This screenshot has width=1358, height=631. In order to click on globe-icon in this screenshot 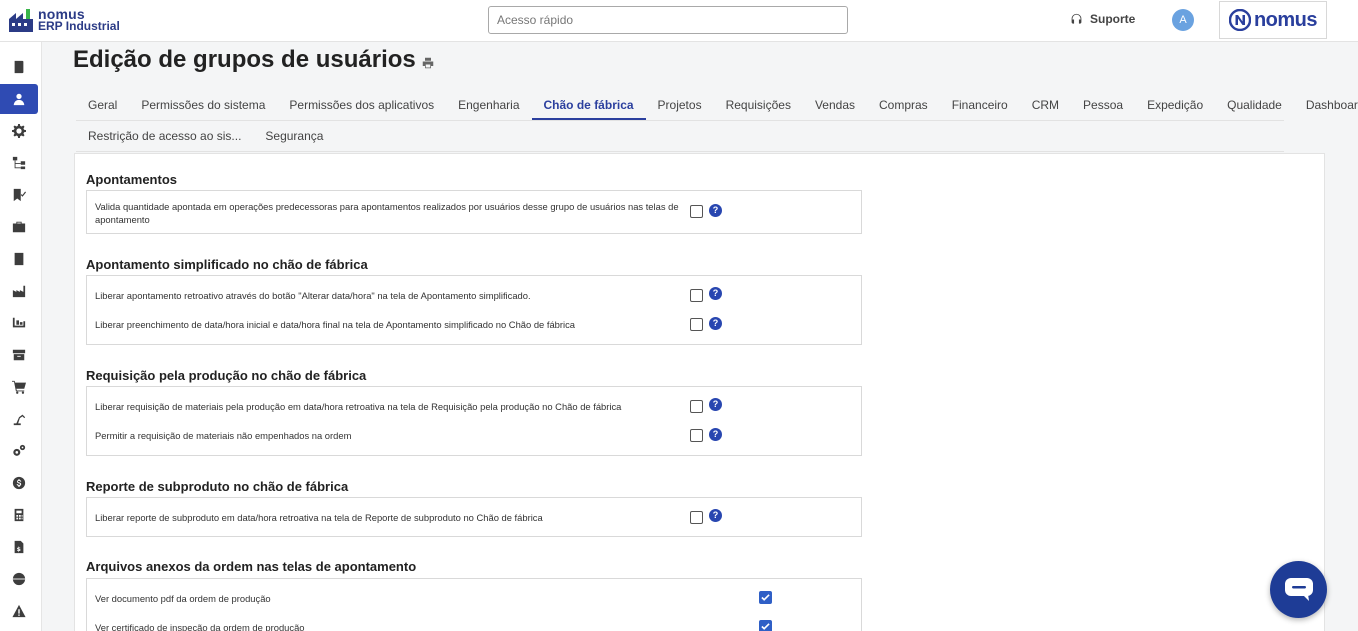, I will do `click(19, 579)`.